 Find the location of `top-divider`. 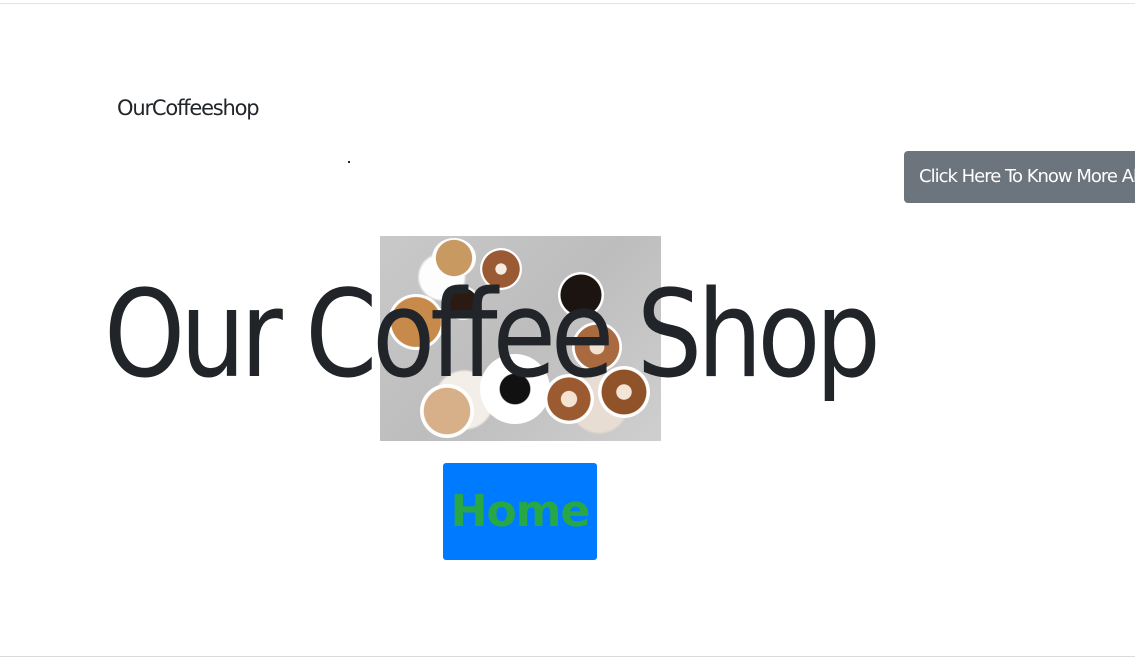

top-divider is located at coordinates (567, 3).